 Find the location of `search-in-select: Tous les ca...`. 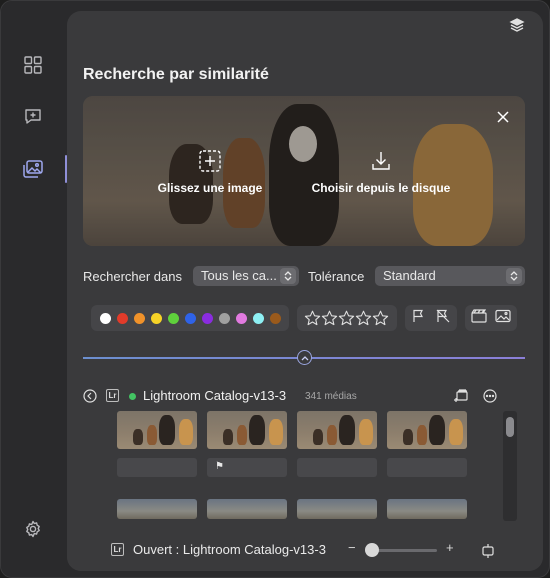

search-in-select: Tous les ca... is located at coordinates (246, 276).